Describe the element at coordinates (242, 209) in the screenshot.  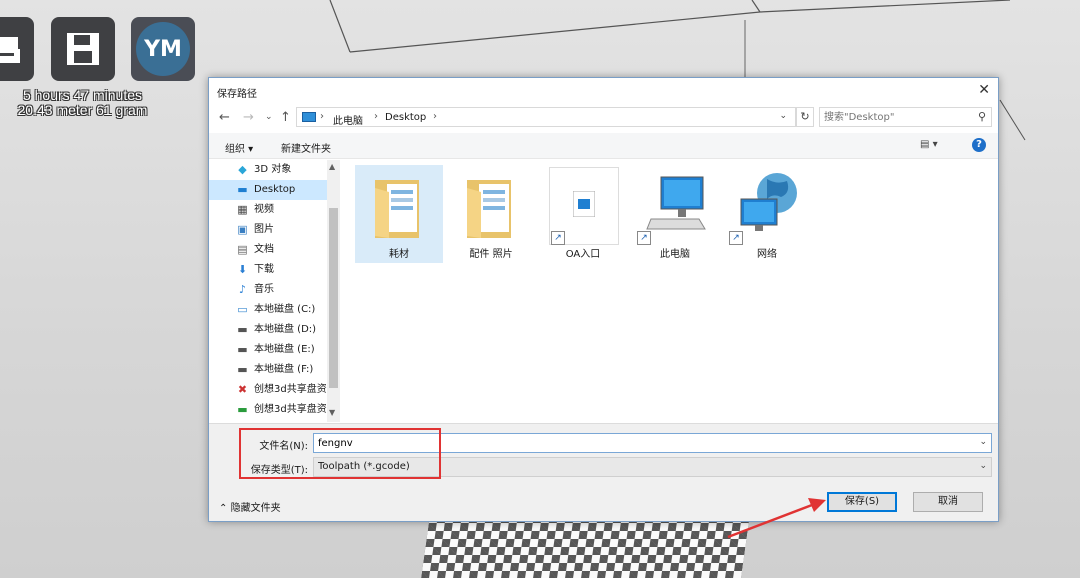
I see `video-icon: ▦` at that location.